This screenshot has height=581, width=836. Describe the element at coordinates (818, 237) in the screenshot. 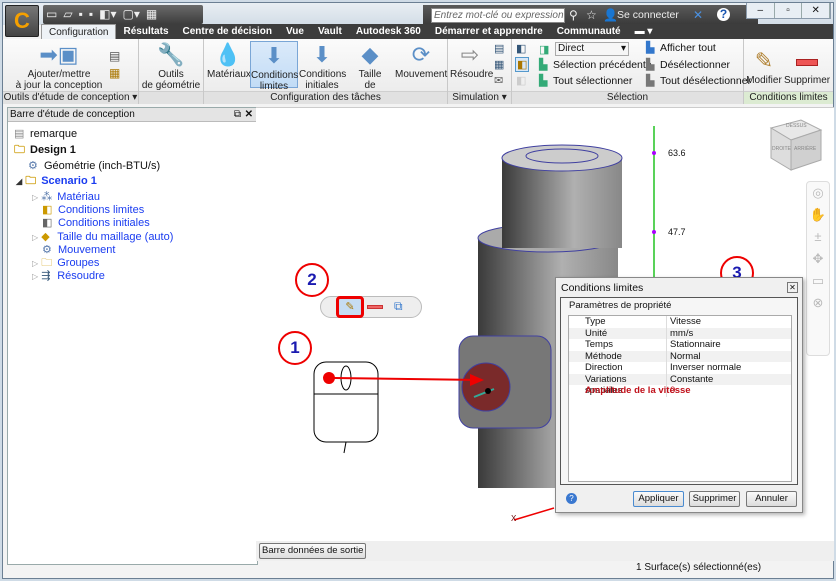

I see `zoom-icon: ±` at that location.